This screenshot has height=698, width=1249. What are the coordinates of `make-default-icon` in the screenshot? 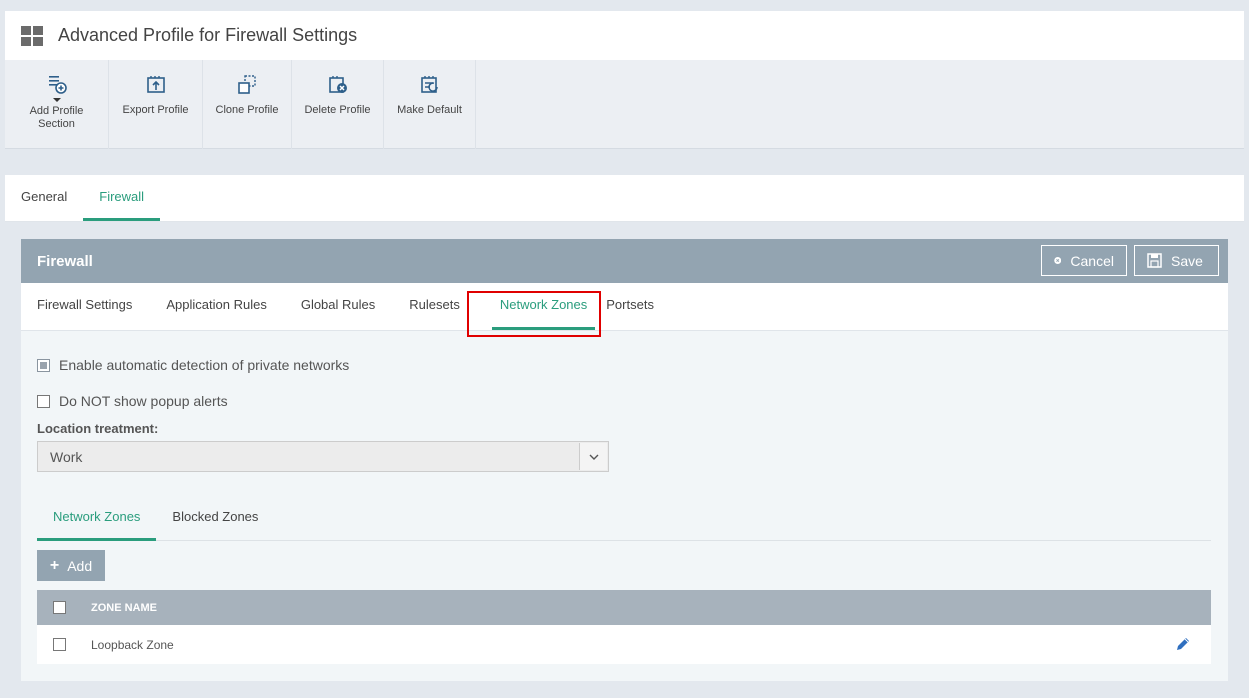 It's located at (429, 84).